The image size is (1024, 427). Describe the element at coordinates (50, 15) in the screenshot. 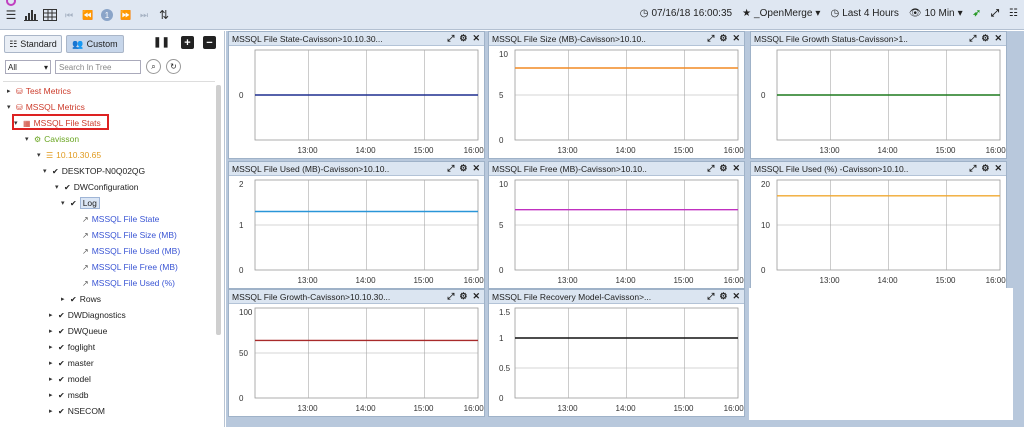

I see `grid-icon` at that location.